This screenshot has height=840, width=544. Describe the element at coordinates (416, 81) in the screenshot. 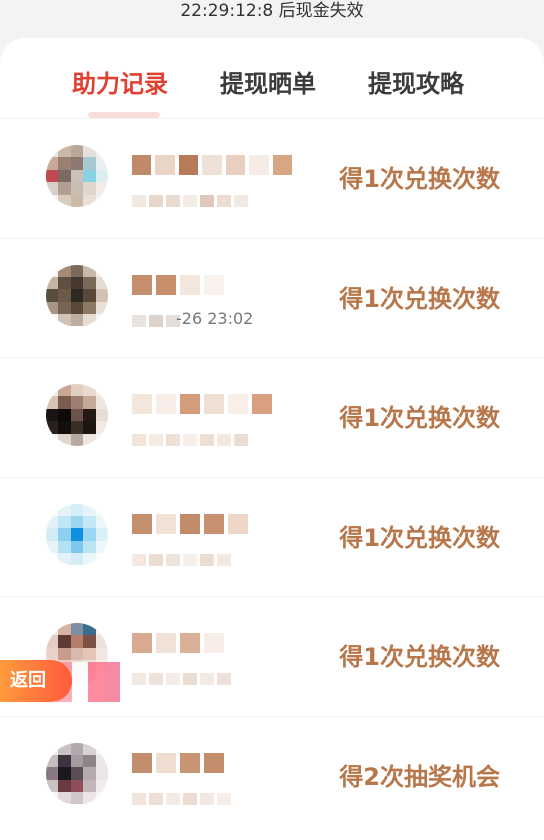

I see `tab-withdraw-guide: 提现攻略` at that location.